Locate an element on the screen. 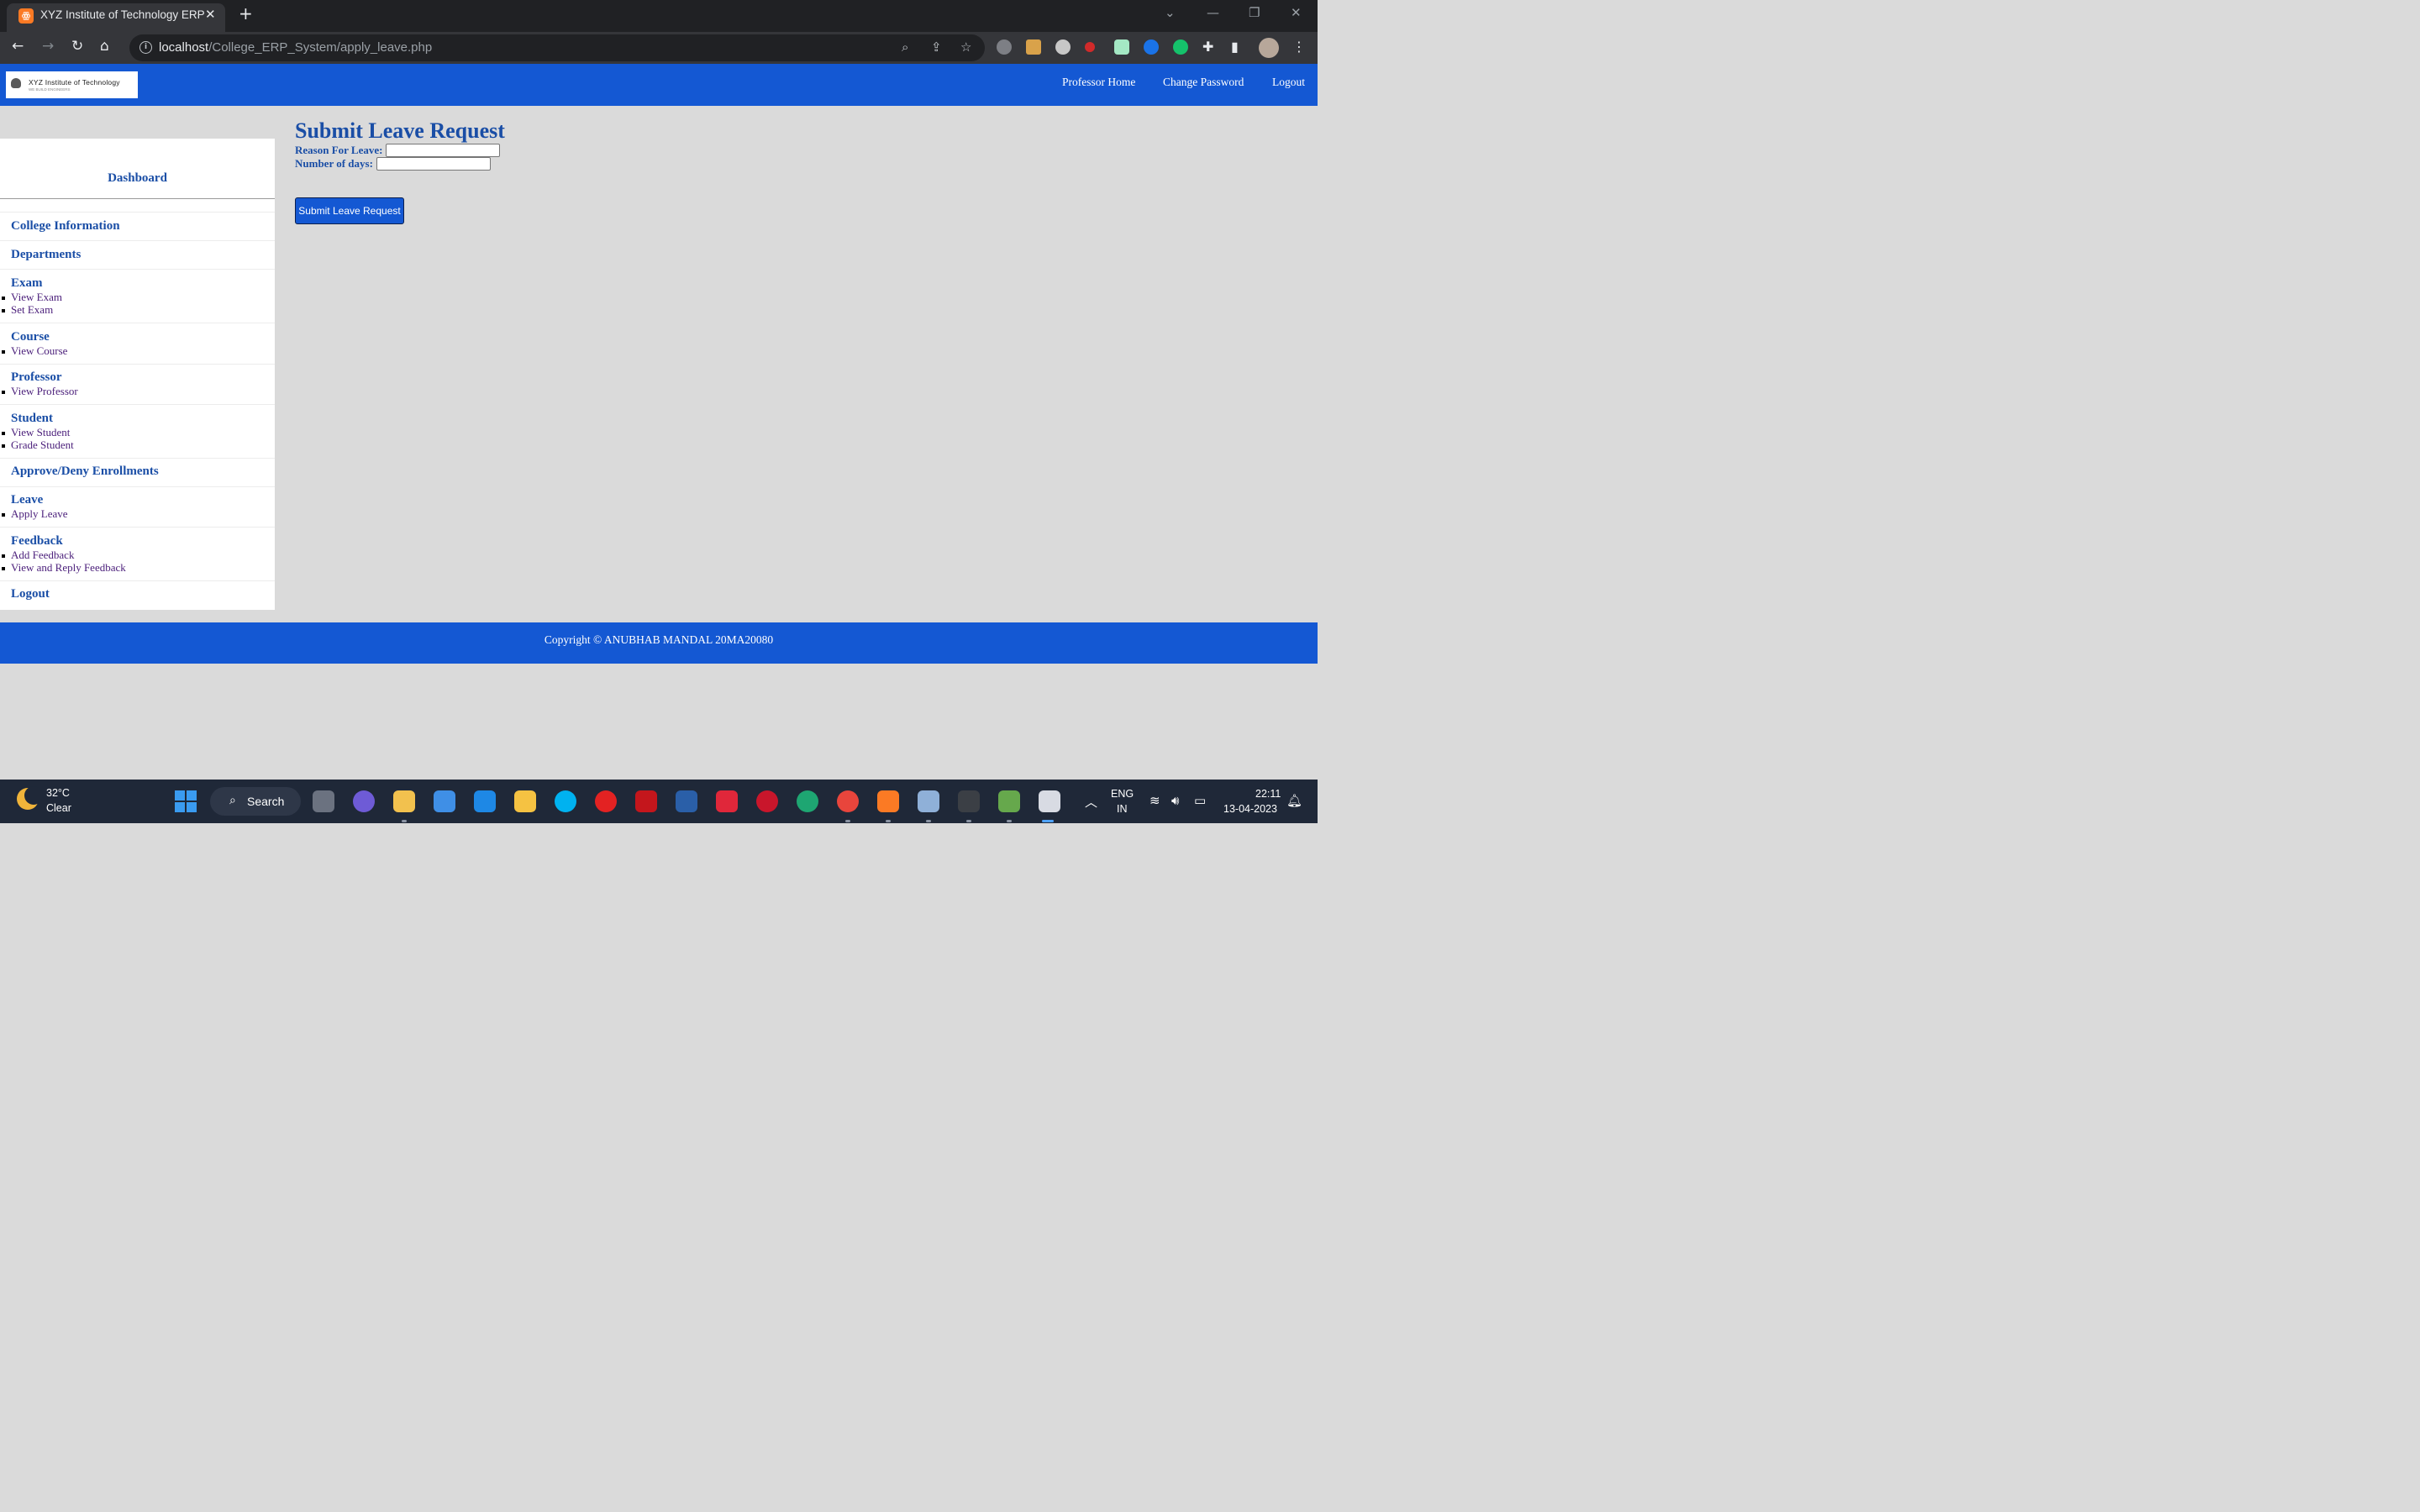  home-icon: ⌂ is located at coordinates (105, 46).